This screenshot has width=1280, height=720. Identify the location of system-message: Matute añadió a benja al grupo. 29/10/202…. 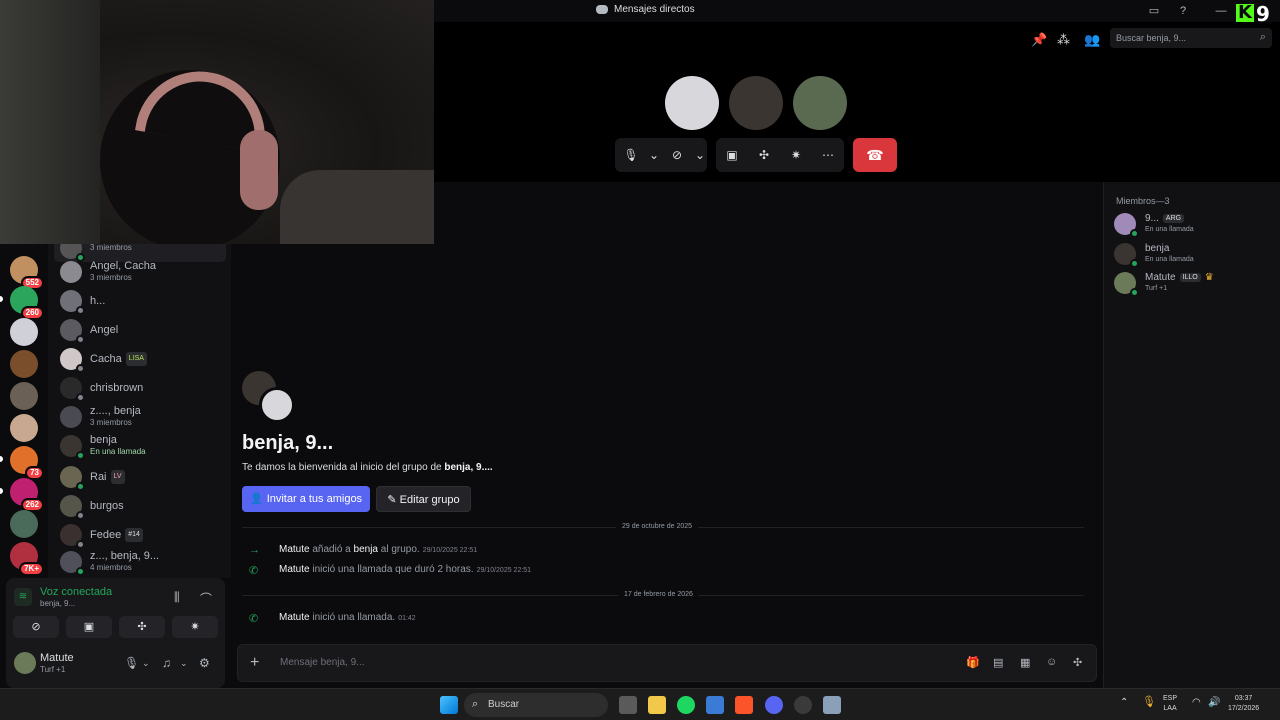
(378, 549).